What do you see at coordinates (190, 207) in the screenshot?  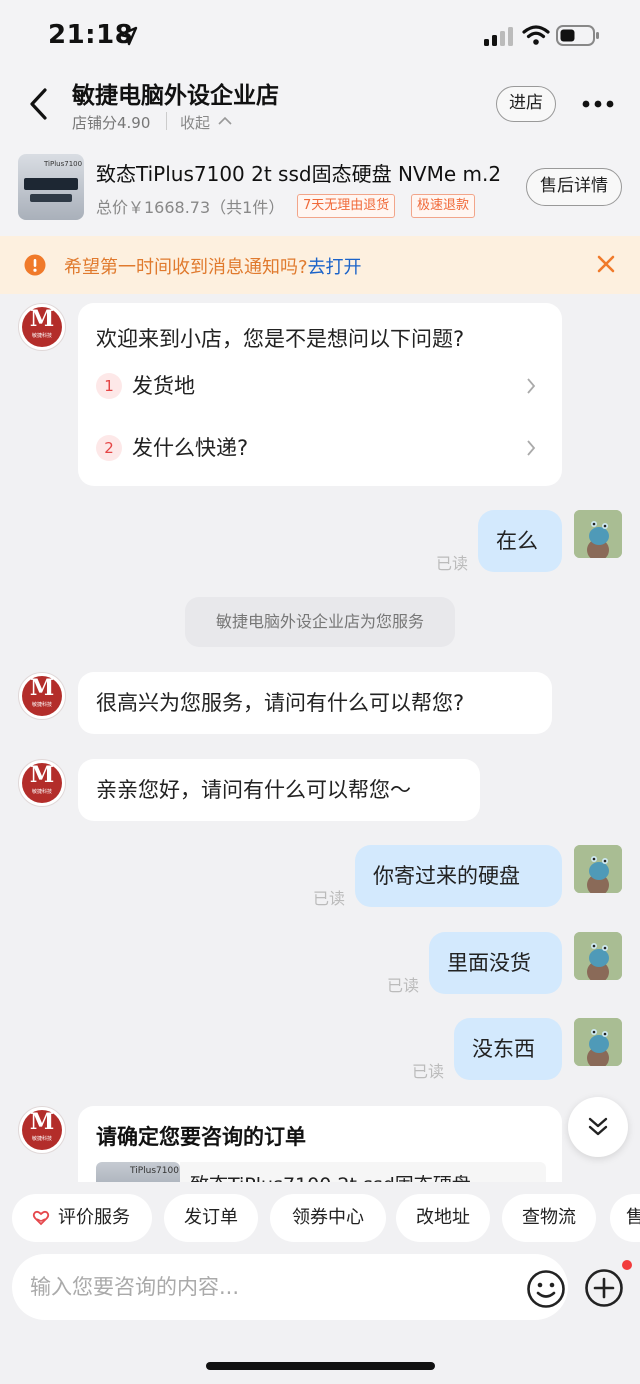 I see `product-price: 总价￥1668.73（共1件）` at bounding box center [190, 207].